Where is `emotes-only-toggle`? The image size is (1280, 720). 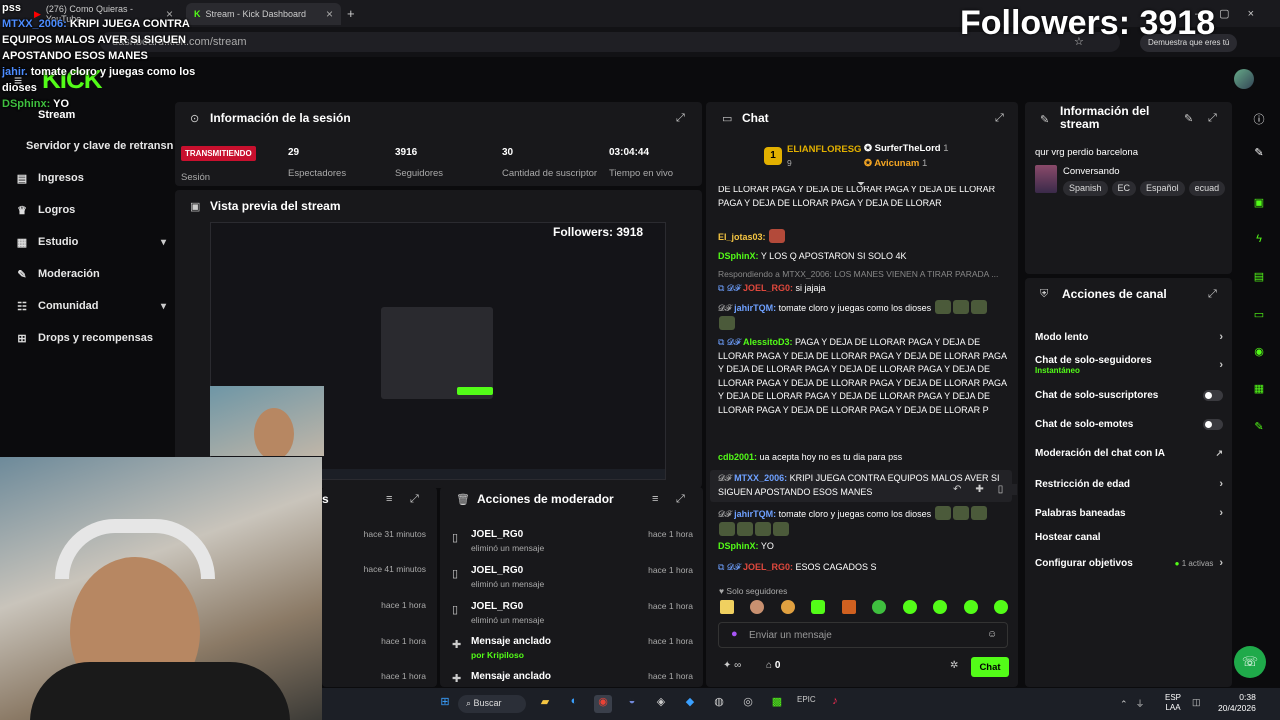 emotes-only-toggle is located at coordinates (1213, 424).